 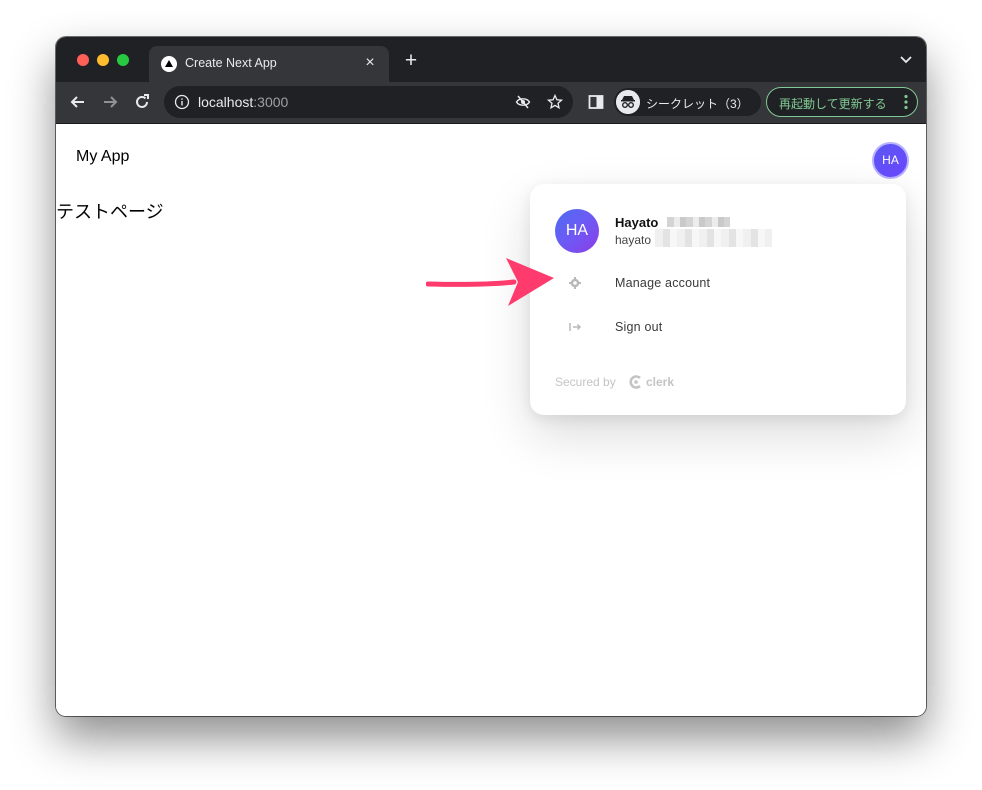 What do you see at coordinates (78, 102) in the screenshot?
I see `back-arrow-icon` at bounding box center [78, 102].